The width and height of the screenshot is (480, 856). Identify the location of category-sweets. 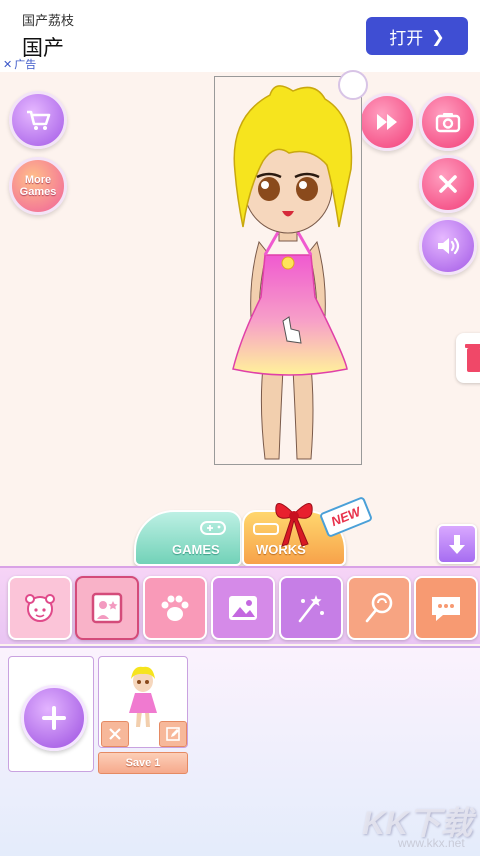
(379, 608).